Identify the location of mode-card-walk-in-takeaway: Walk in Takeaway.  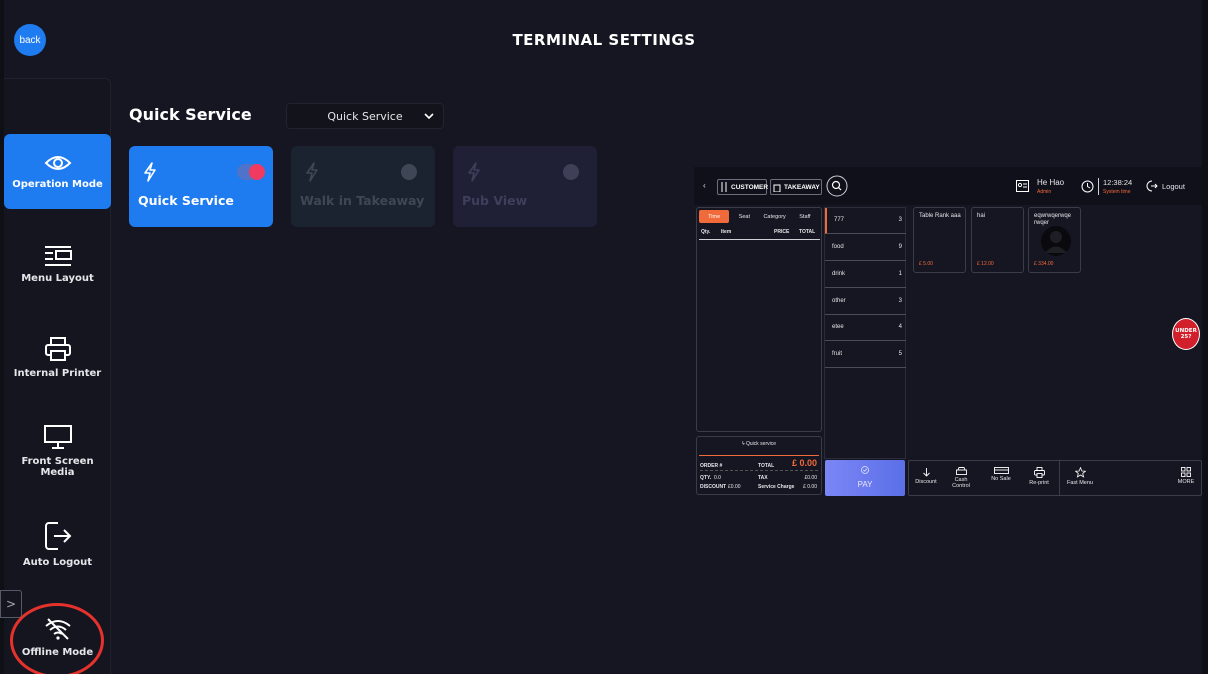
(363, 186).